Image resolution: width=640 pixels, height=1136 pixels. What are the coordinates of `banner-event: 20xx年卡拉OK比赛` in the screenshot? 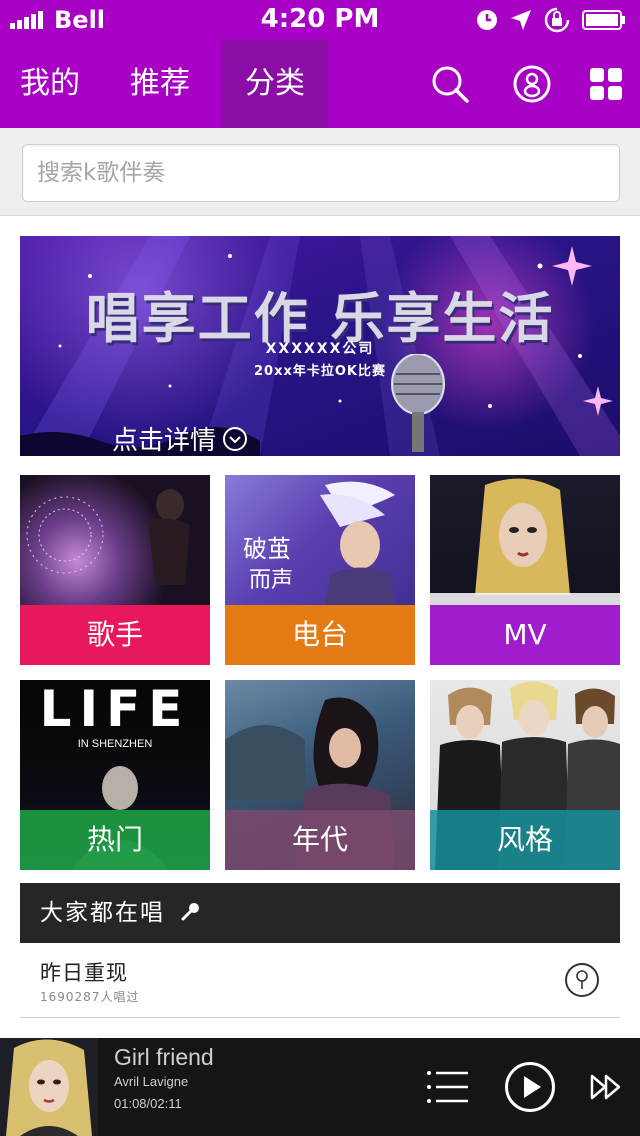 It's located at (320, 371).